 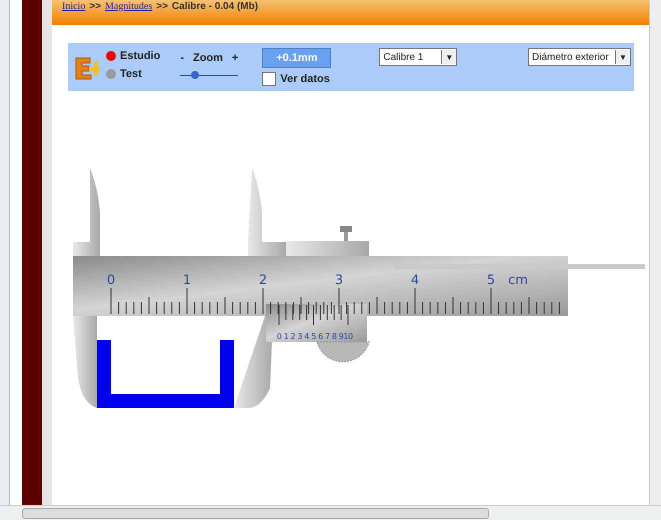 I want to click on scale-number: 3, so click(x=339, y=280).